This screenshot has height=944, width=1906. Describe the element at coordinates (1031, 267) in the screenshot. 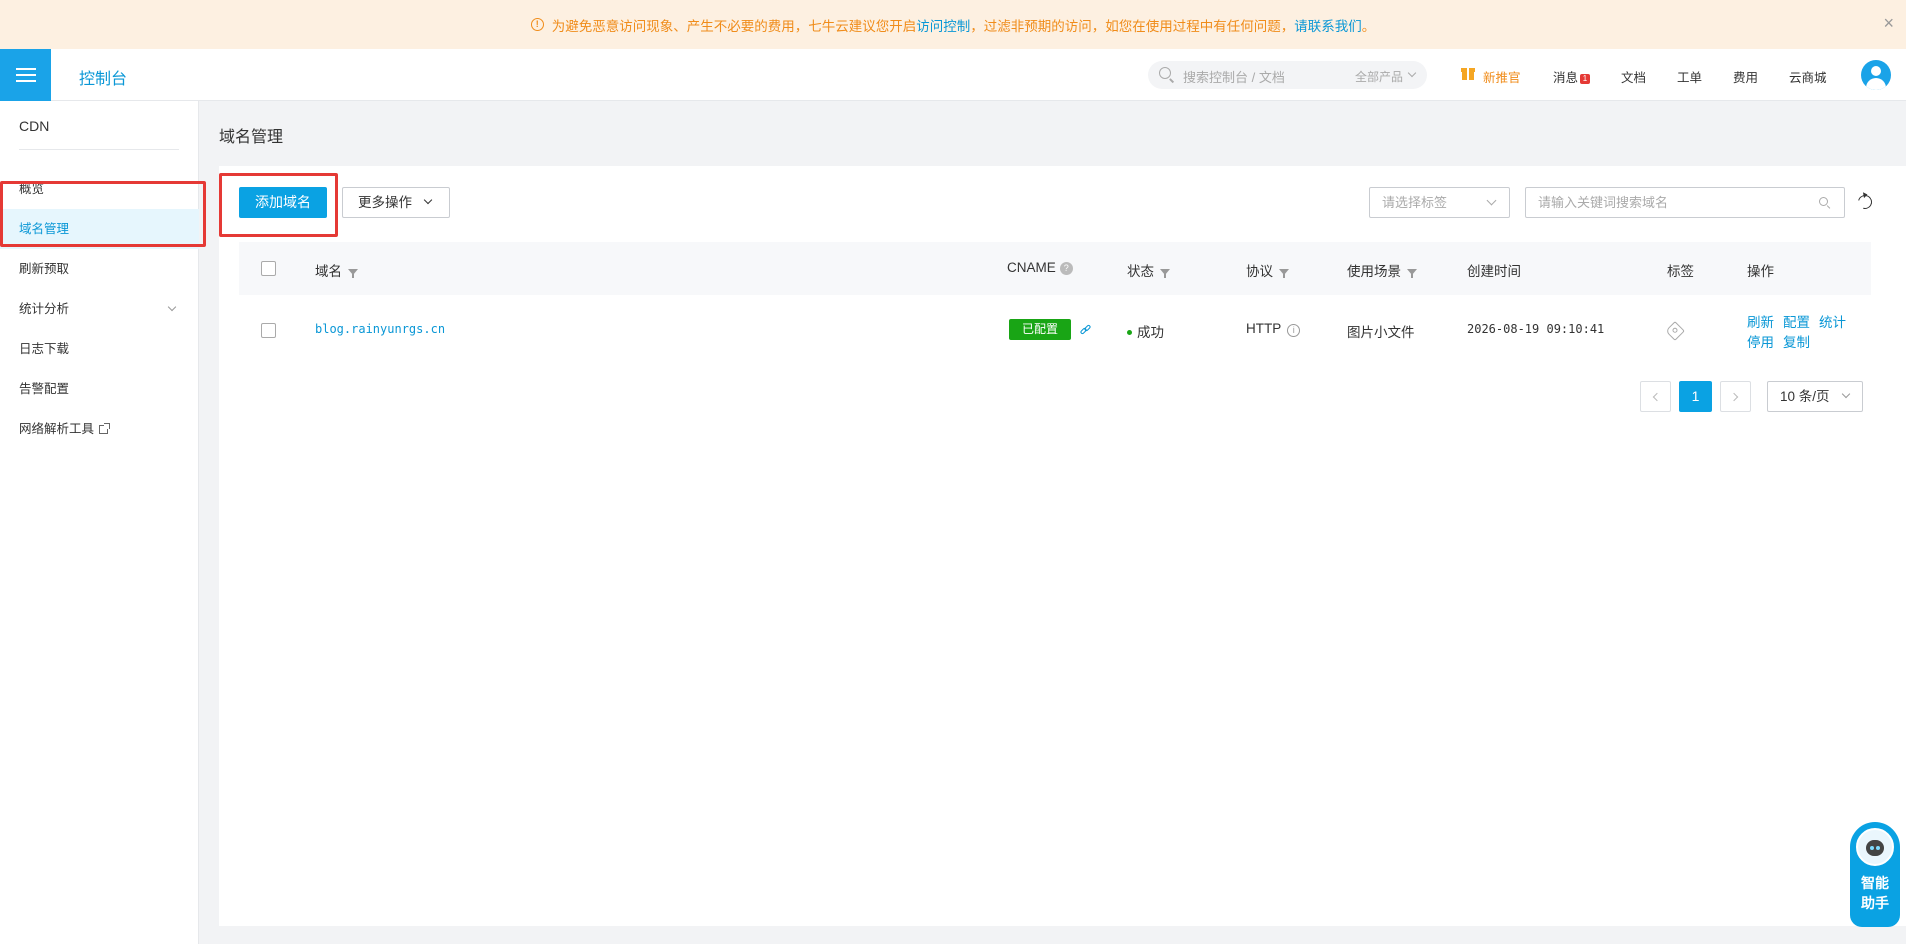

I see `column-label: CNAME` at that location.